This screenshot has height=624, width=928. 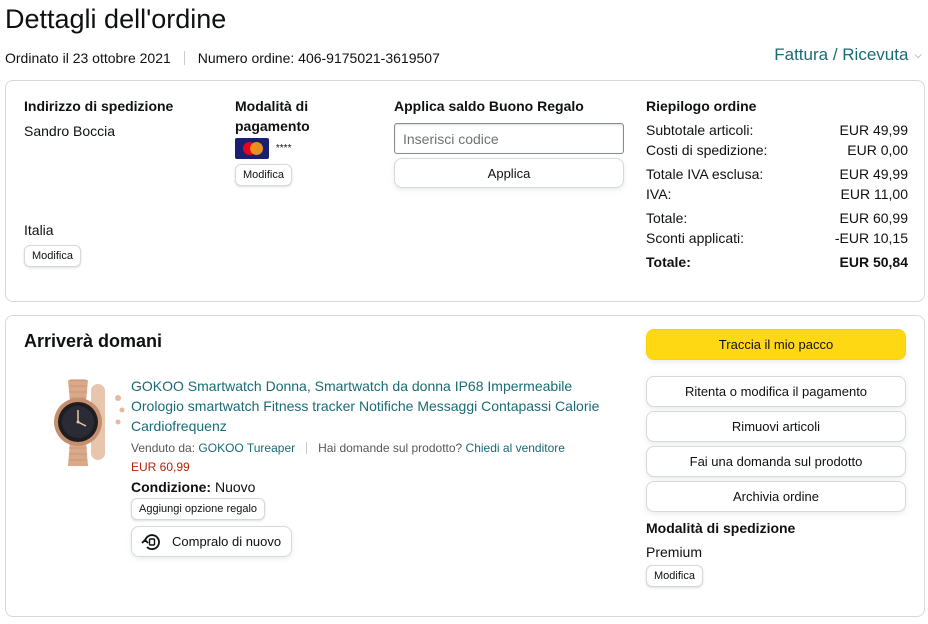 I want to click on grand-total-row: Totale: EUR 50,84, so click(x=777, y=262).